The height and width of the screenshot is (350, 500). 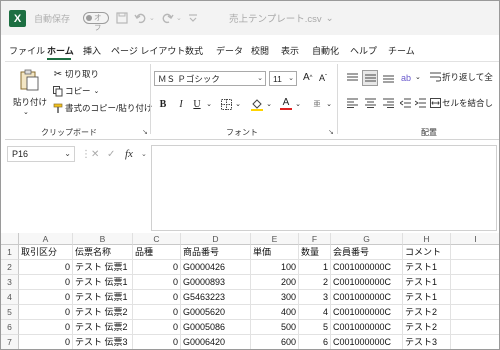 What do you see at coordinates (325, 51) in the screenshot?
I see `menu-automate: 自動化` at bounding box center [325, 51].